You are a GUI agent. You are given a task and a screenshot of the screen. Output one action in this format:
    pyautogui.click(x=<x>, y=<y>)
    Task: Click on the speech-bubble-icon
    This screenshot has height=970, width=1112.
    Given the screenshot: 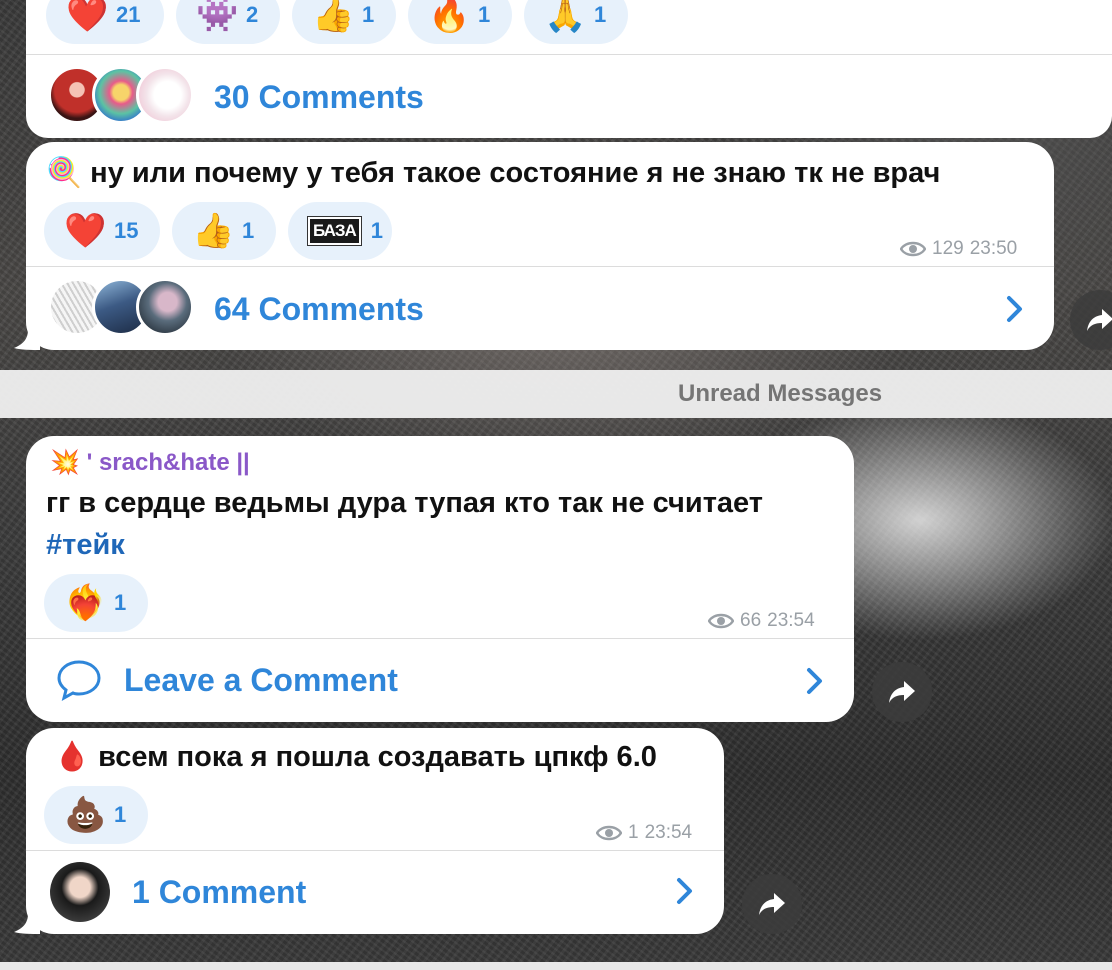 What is the action you would take?
    pyautogui.click(x=79, y=680)
    